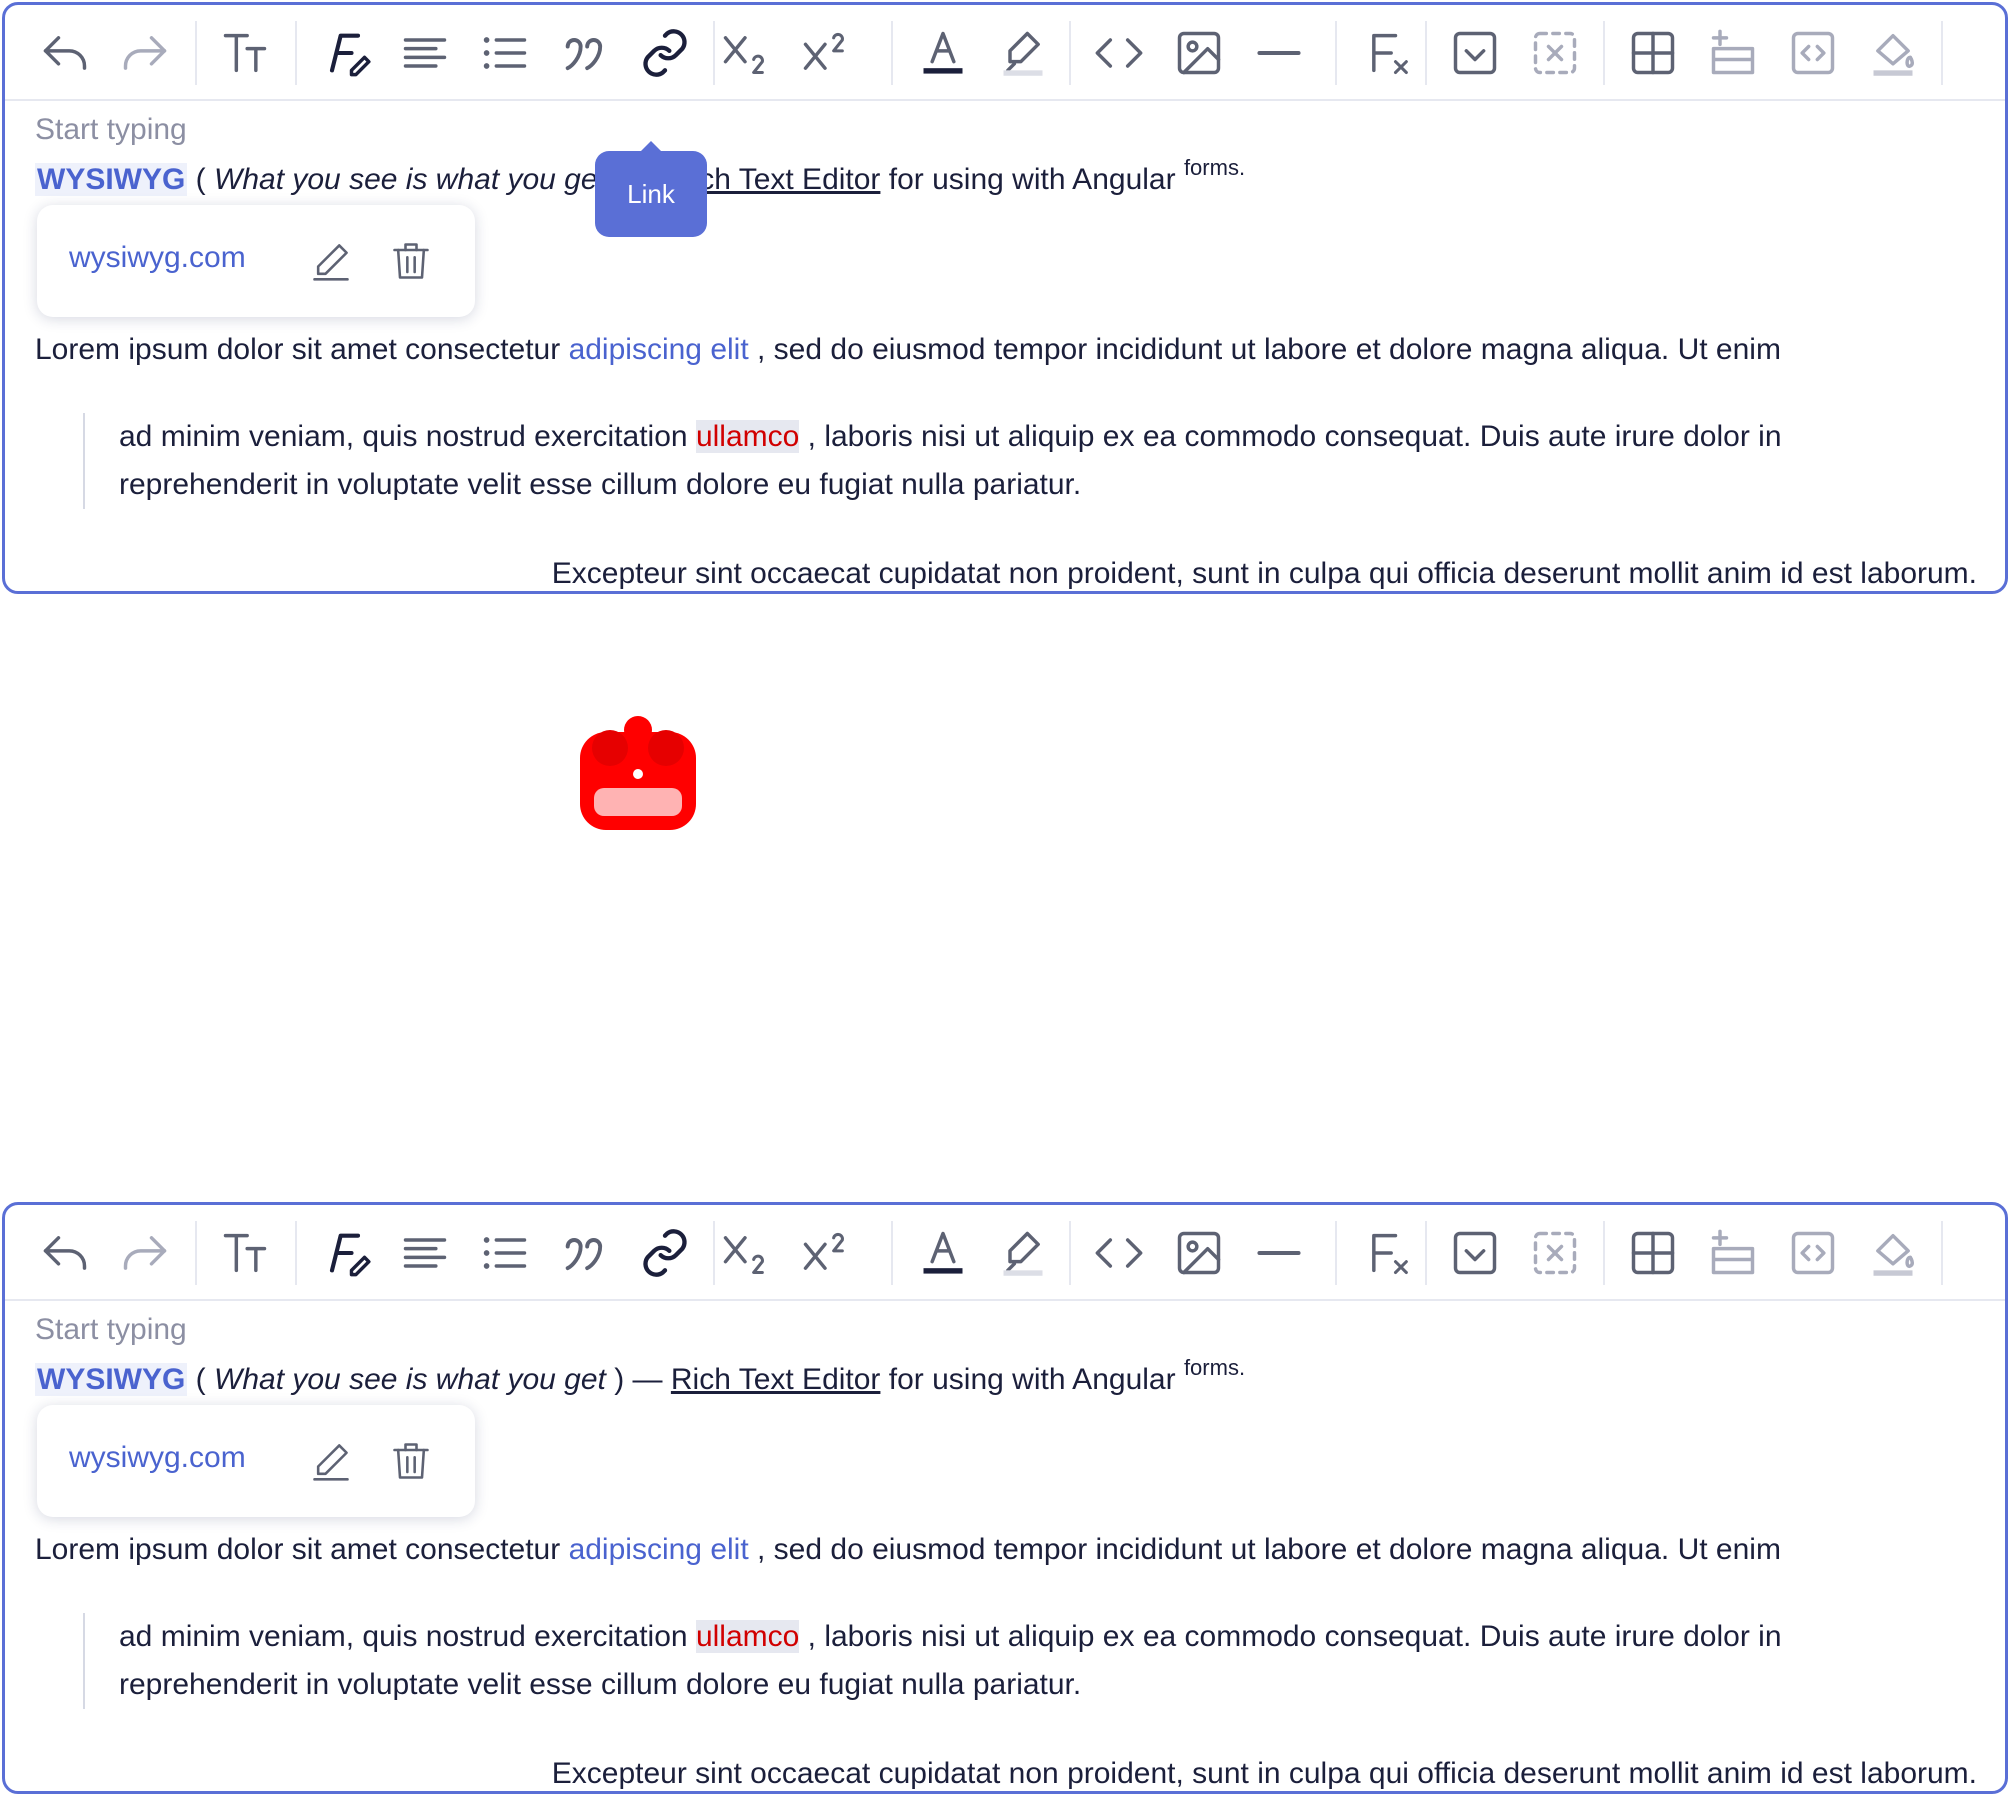  I want to click on image-icon, so click(1199, 1253).